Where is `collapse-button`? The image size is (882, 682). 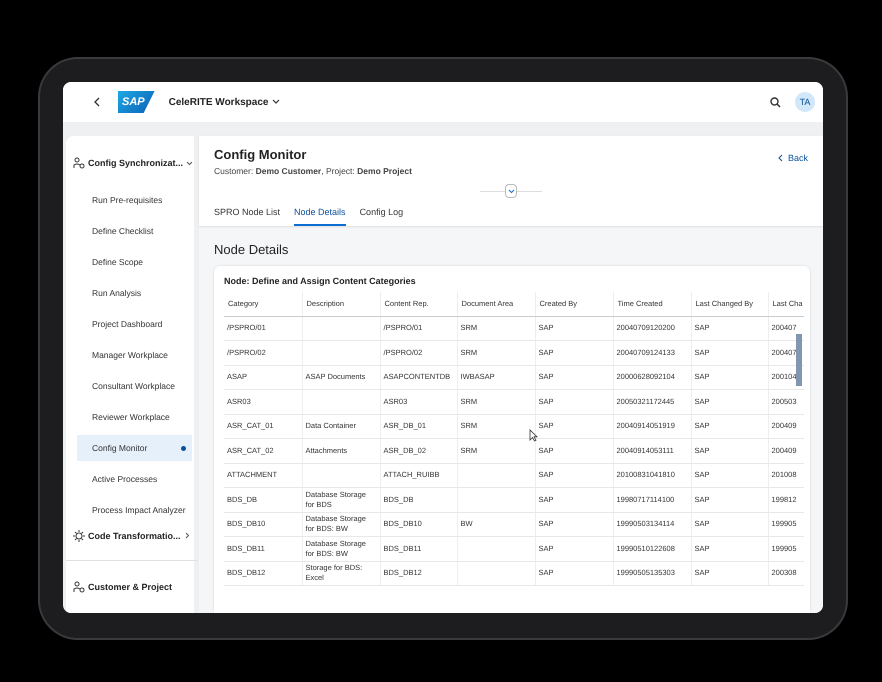 collapse-button is located at coordinates (511, 191).